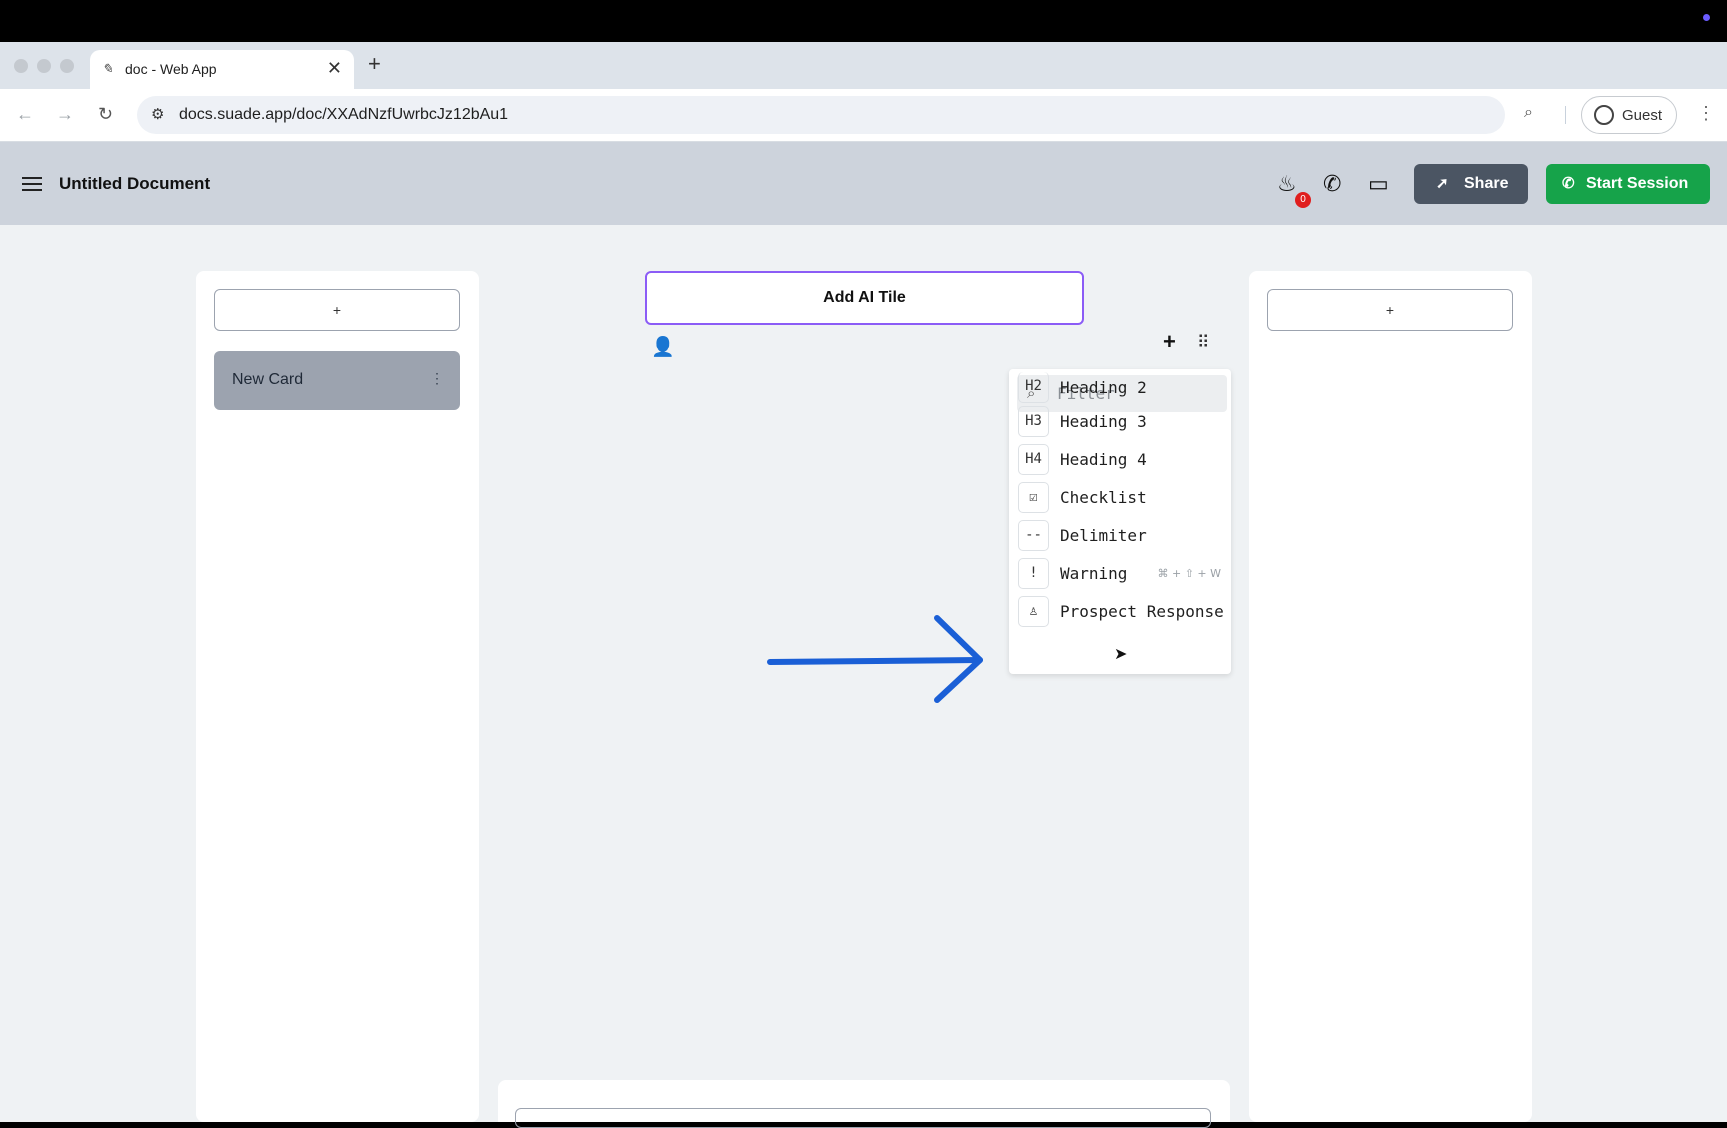 The image size is (1727, 1128). Describe the element at coordinates (1033, 421) in the screenshot. I see `heading-3-icon: H3` at that location.